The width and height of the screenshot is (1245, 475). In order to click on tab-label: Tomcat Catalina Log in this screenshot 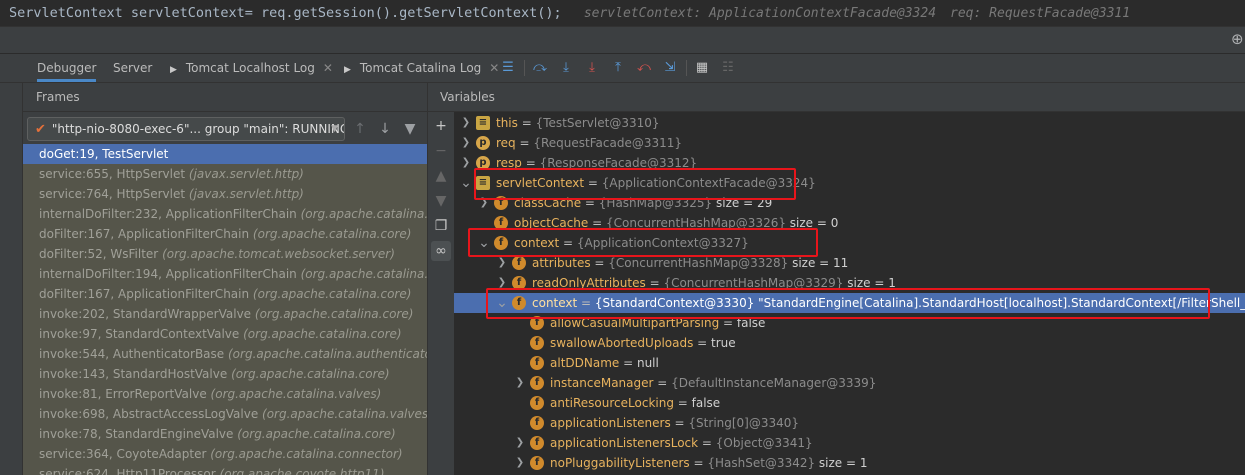, I will do `click(420, 68)`.